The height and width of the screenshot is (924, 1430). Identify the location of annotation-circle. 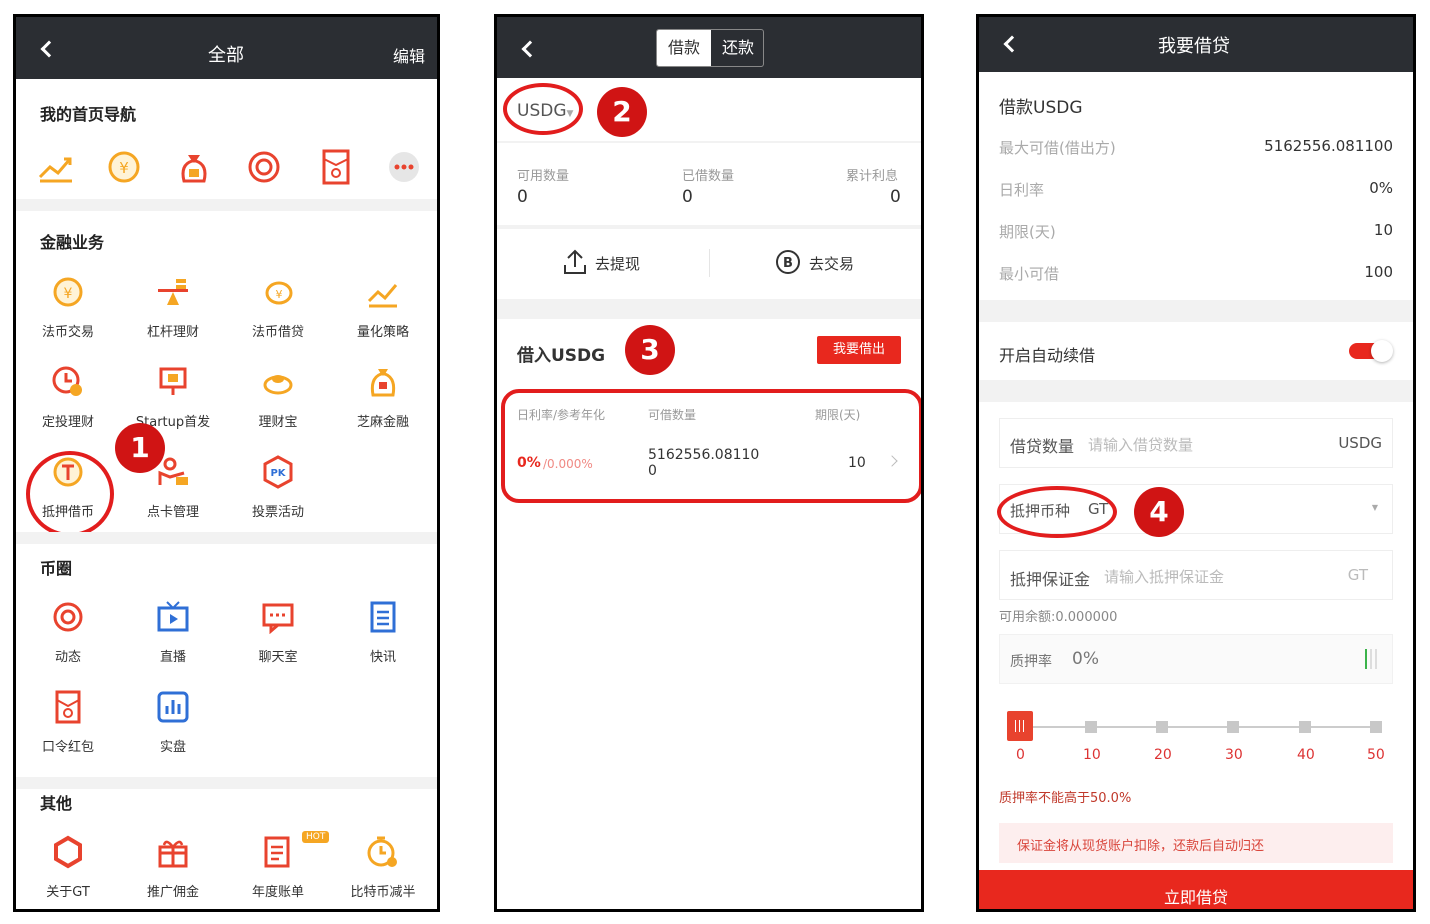
(543, 109).